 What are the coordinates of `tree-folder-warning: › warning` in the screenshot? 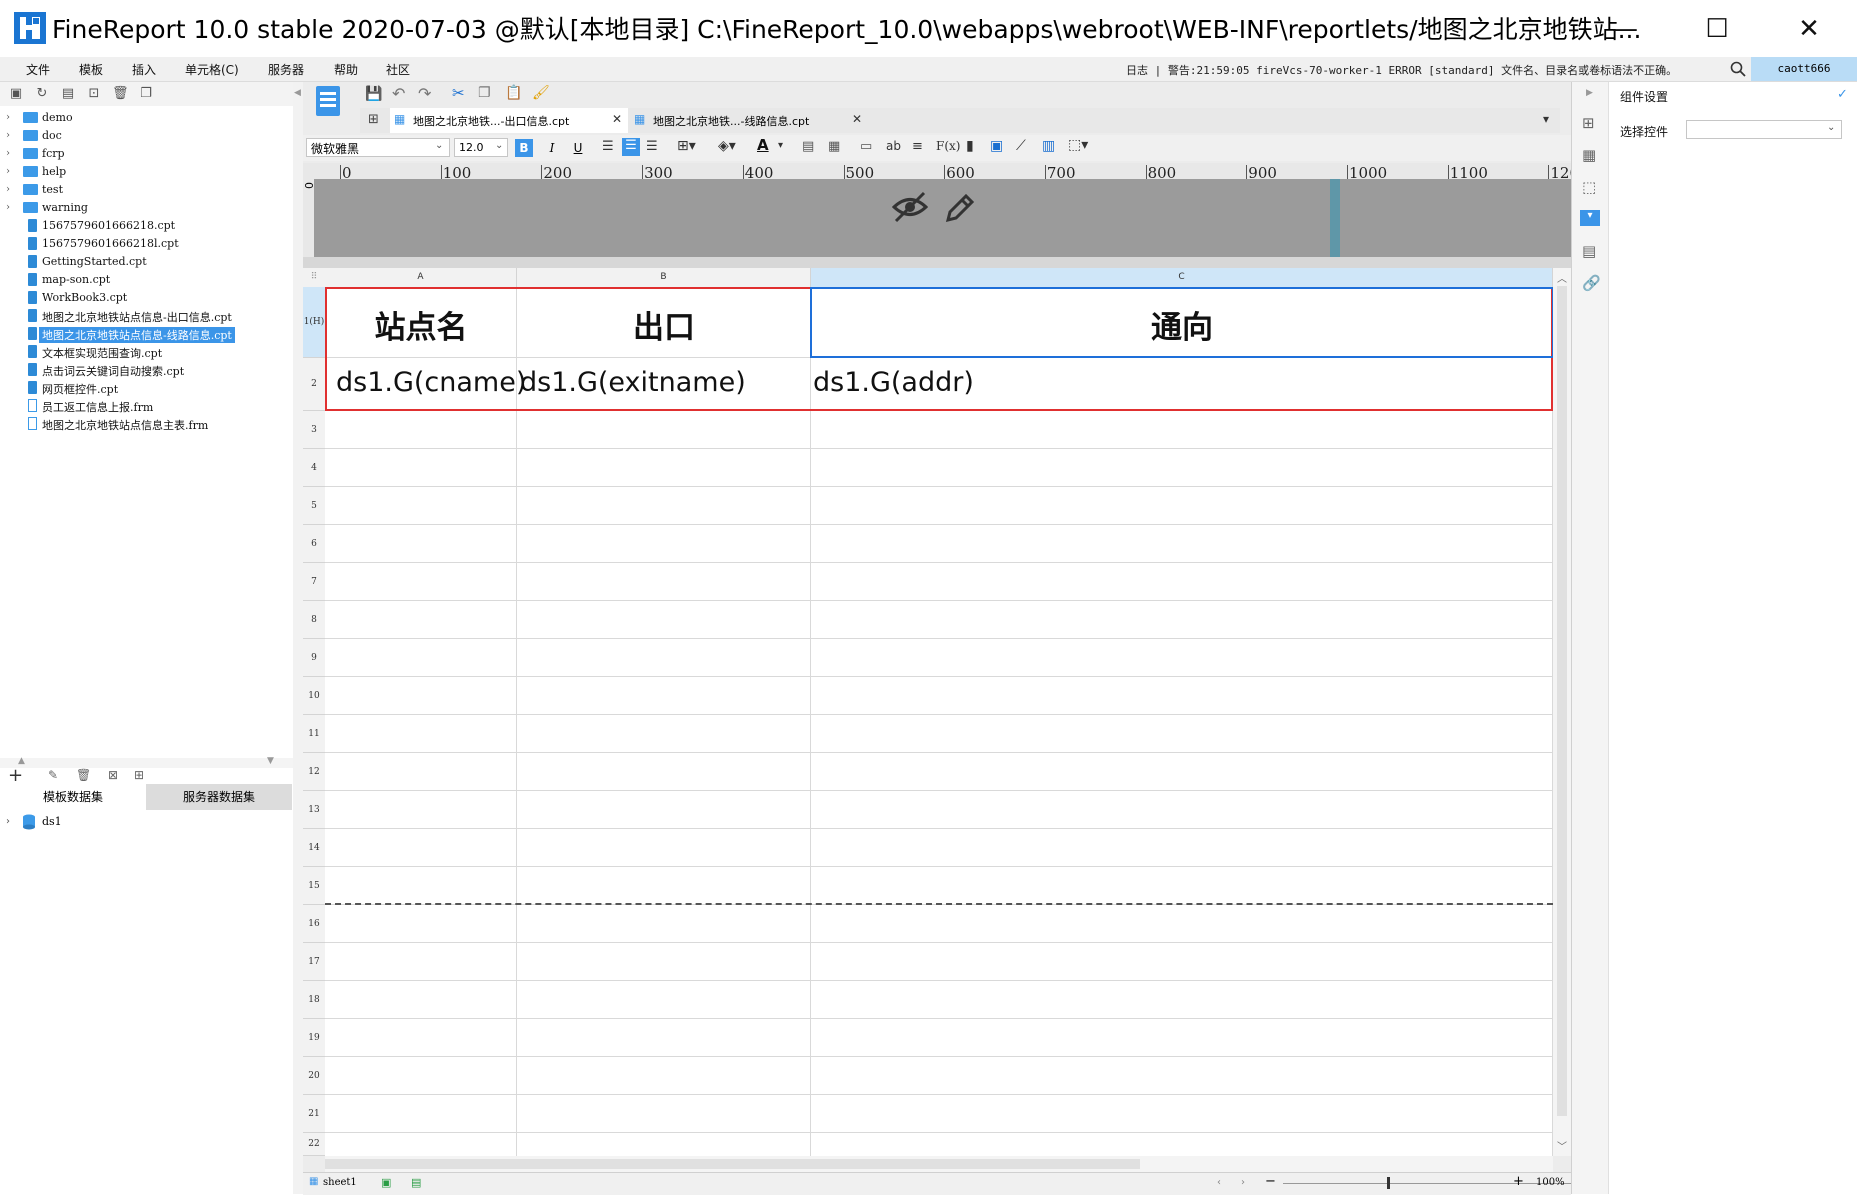 It's located at (146, 209).